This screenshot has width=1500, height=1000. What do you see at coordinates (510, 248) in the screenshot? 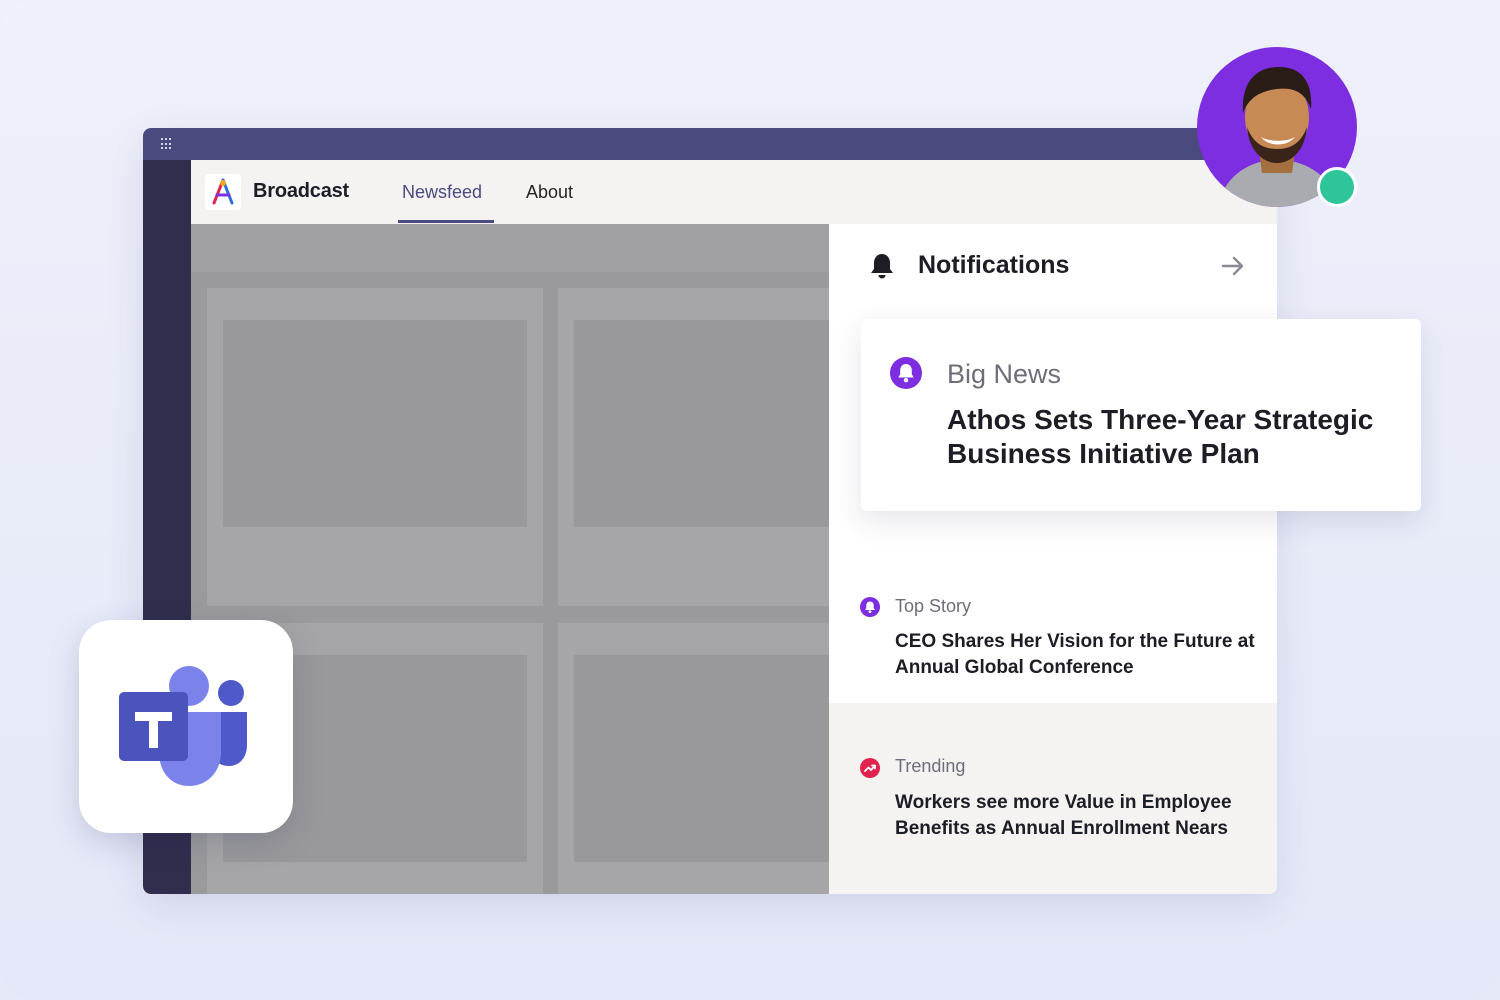
I see `content-header-placeholder` at bounding box center [510, 248].